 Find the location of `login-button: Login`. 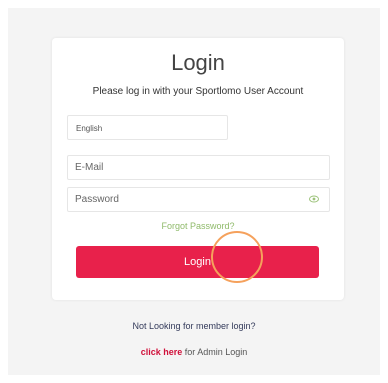

login-button: Login is located at coordinates (197, 262).